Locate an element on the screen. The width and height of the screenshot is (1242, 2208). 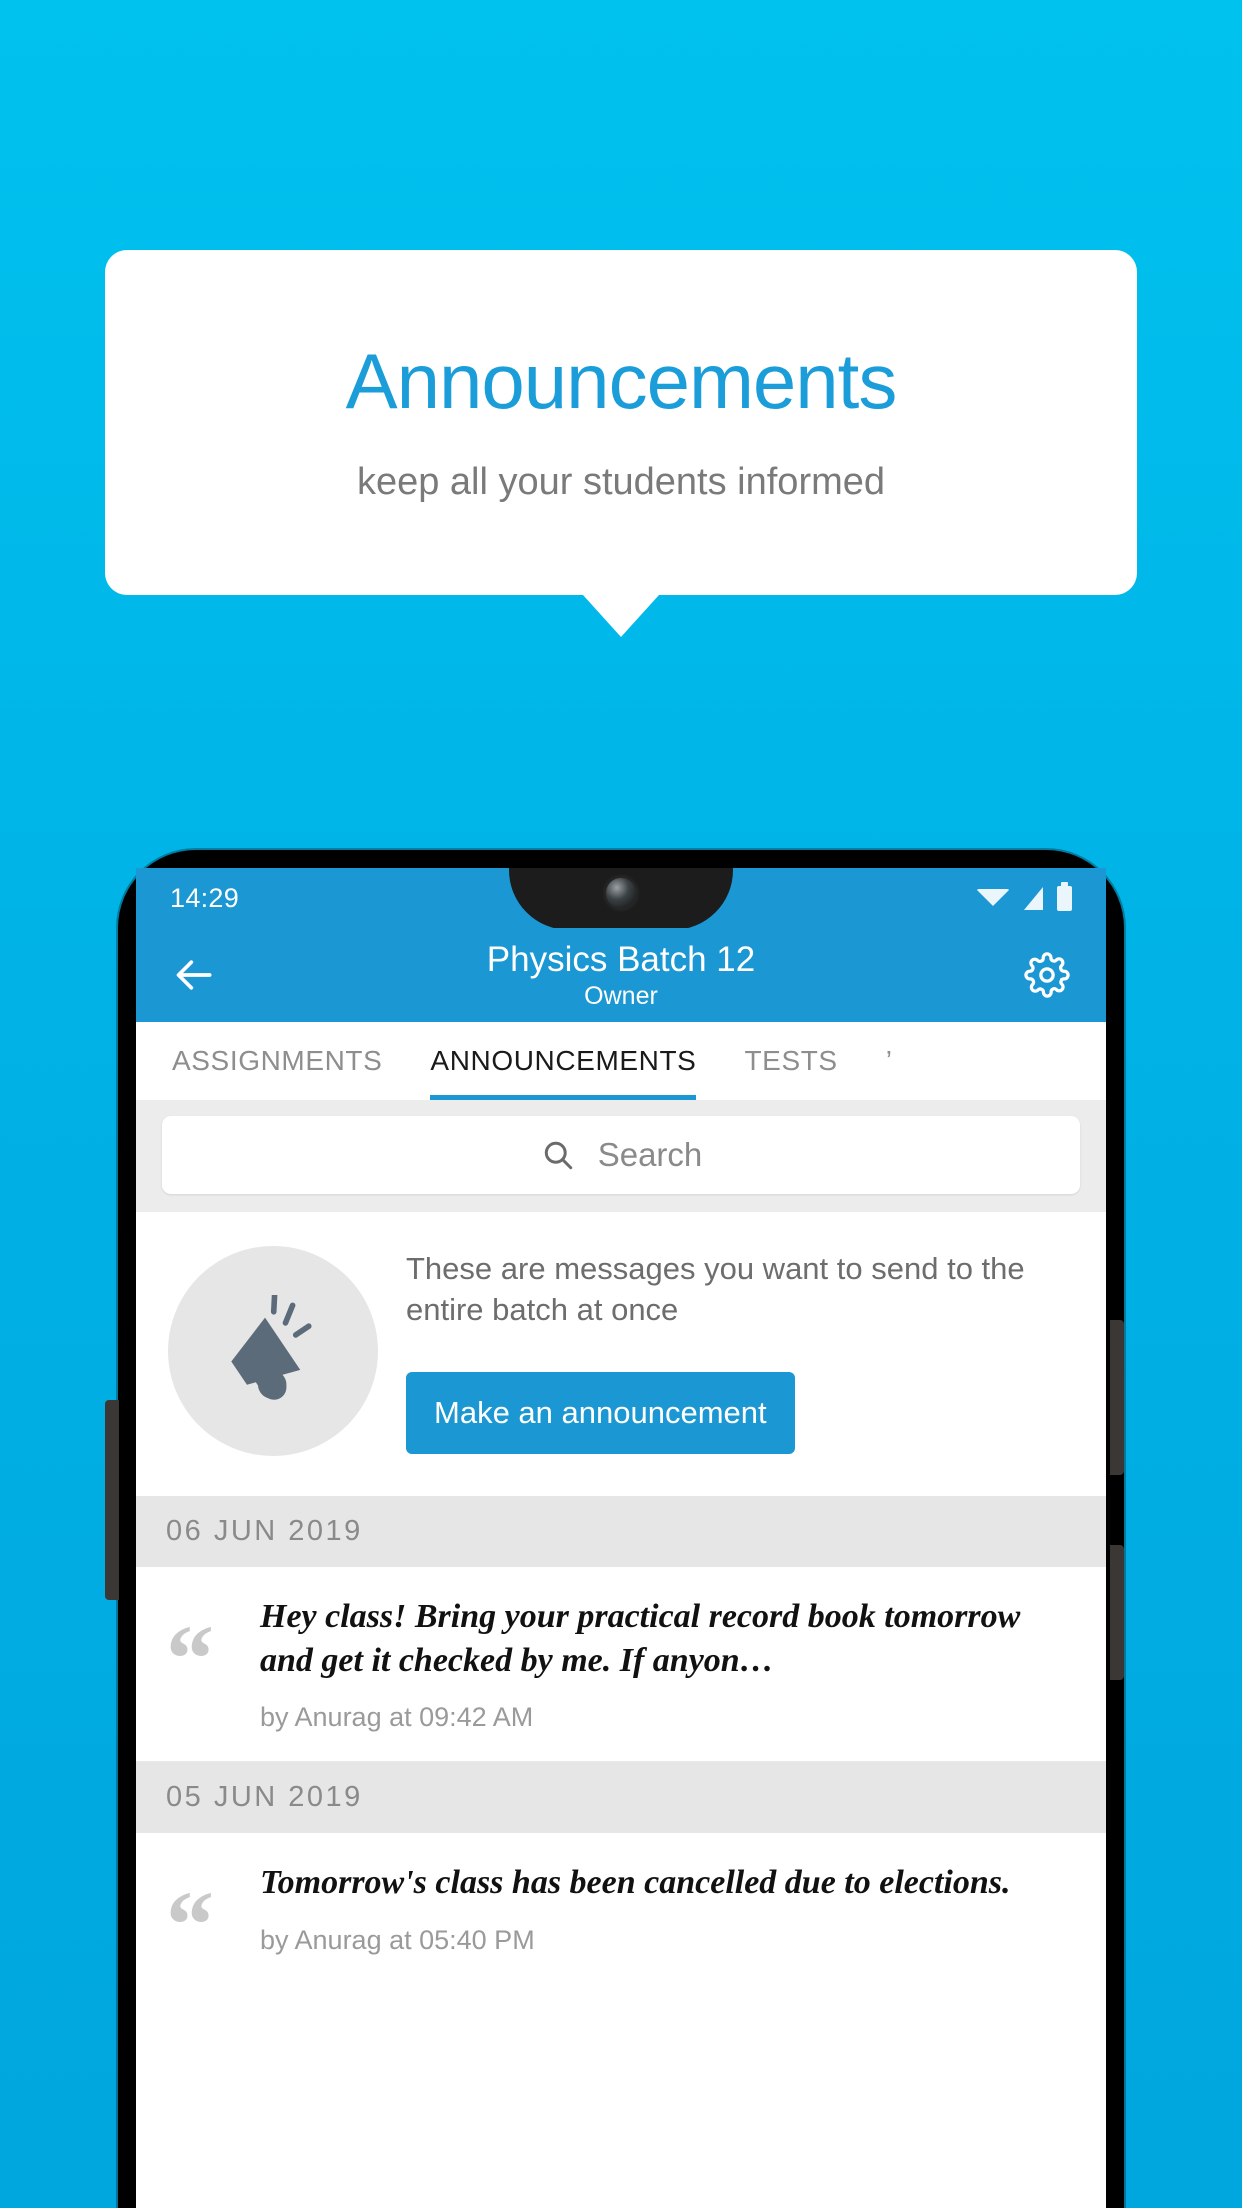
gear-icon is located at coordinates (1047, 975).